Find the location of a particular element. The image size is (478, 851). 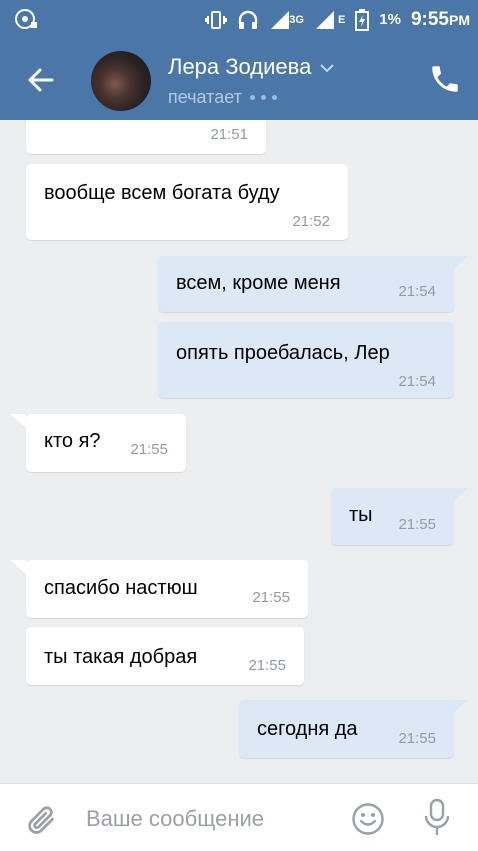

status-time: 9:55PM is located at coordinates (440, 19).